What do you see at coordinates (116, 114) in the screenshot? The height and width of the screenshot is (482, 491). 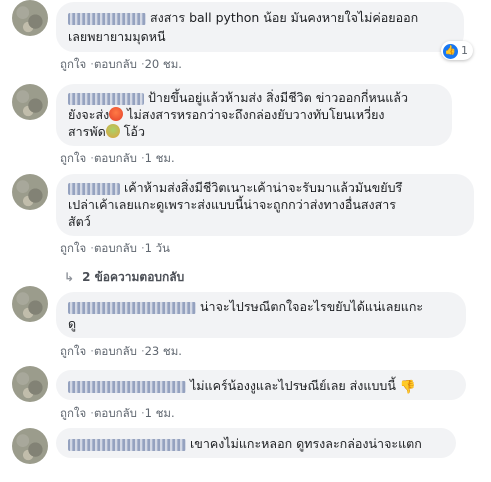 I see `angry-face-icon` at bounding box center [116, 114].